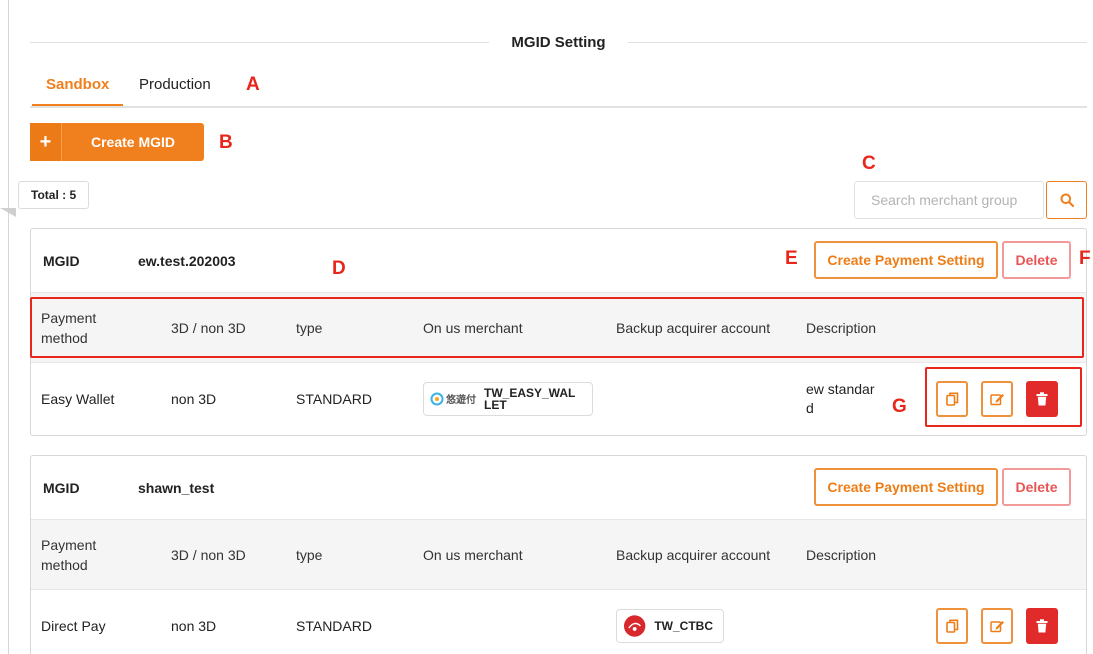  What do you see at coordinates (558, 89) in the screenshot?
I see `environment-tabs: Sandbox Production` at bounding box center [558, 89].